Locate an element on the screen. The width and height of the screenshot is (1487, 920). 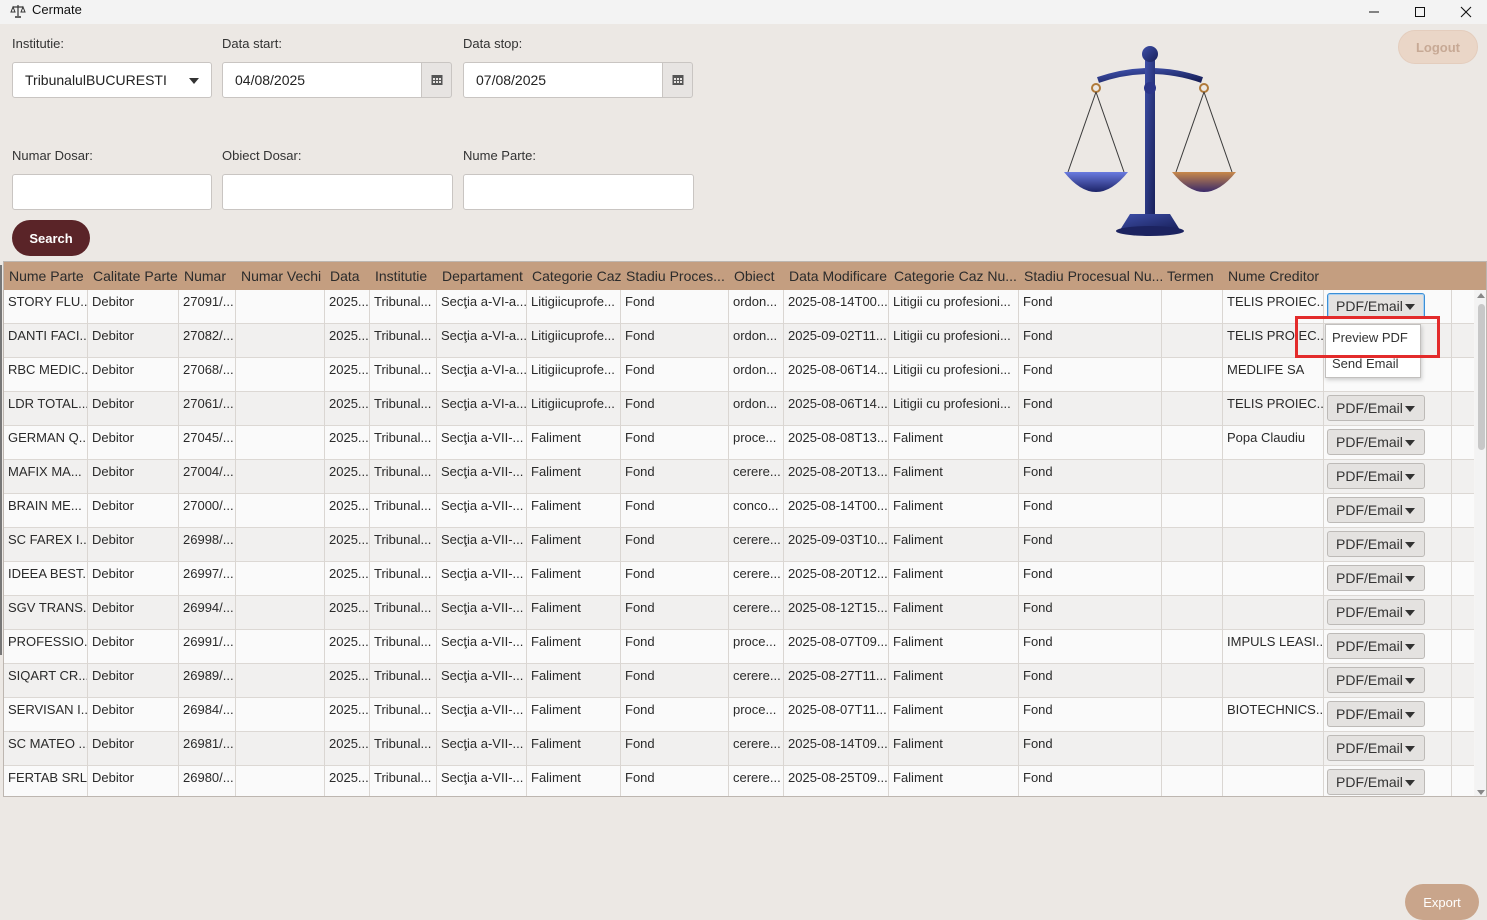
column-header-data: Data is located at coordinates (347, 276).